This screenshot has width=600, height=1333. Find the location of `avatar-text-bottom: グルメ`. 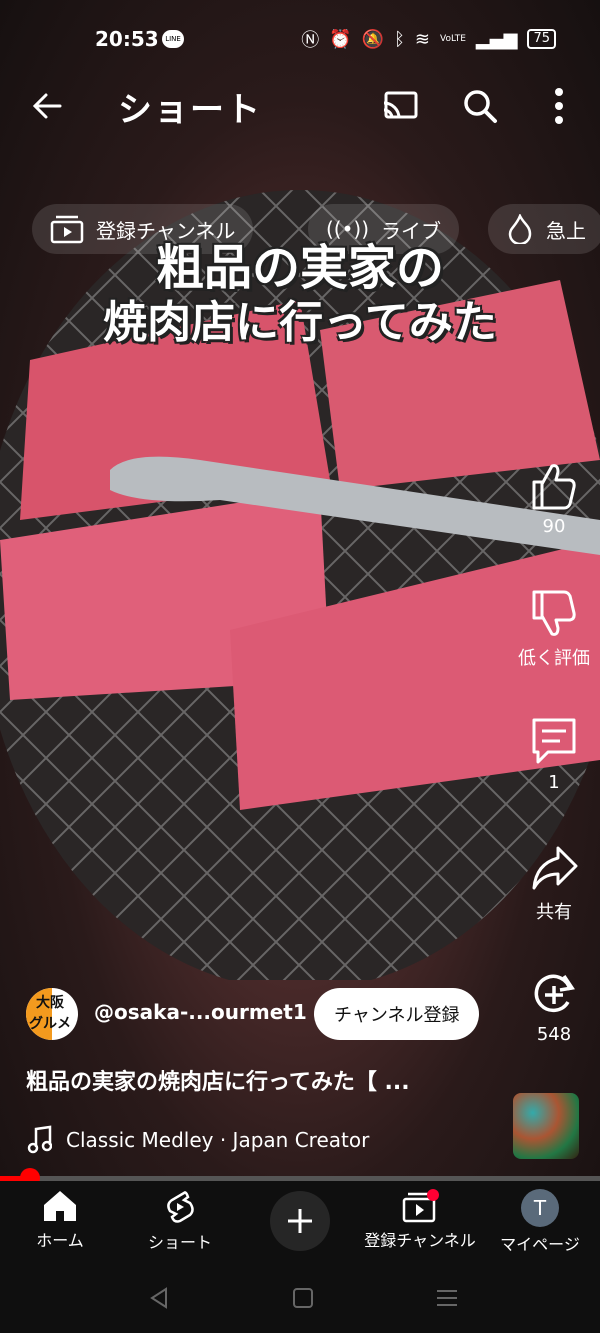

avatar-text-bottom: グルメ is located at coordinates (50, 1024).